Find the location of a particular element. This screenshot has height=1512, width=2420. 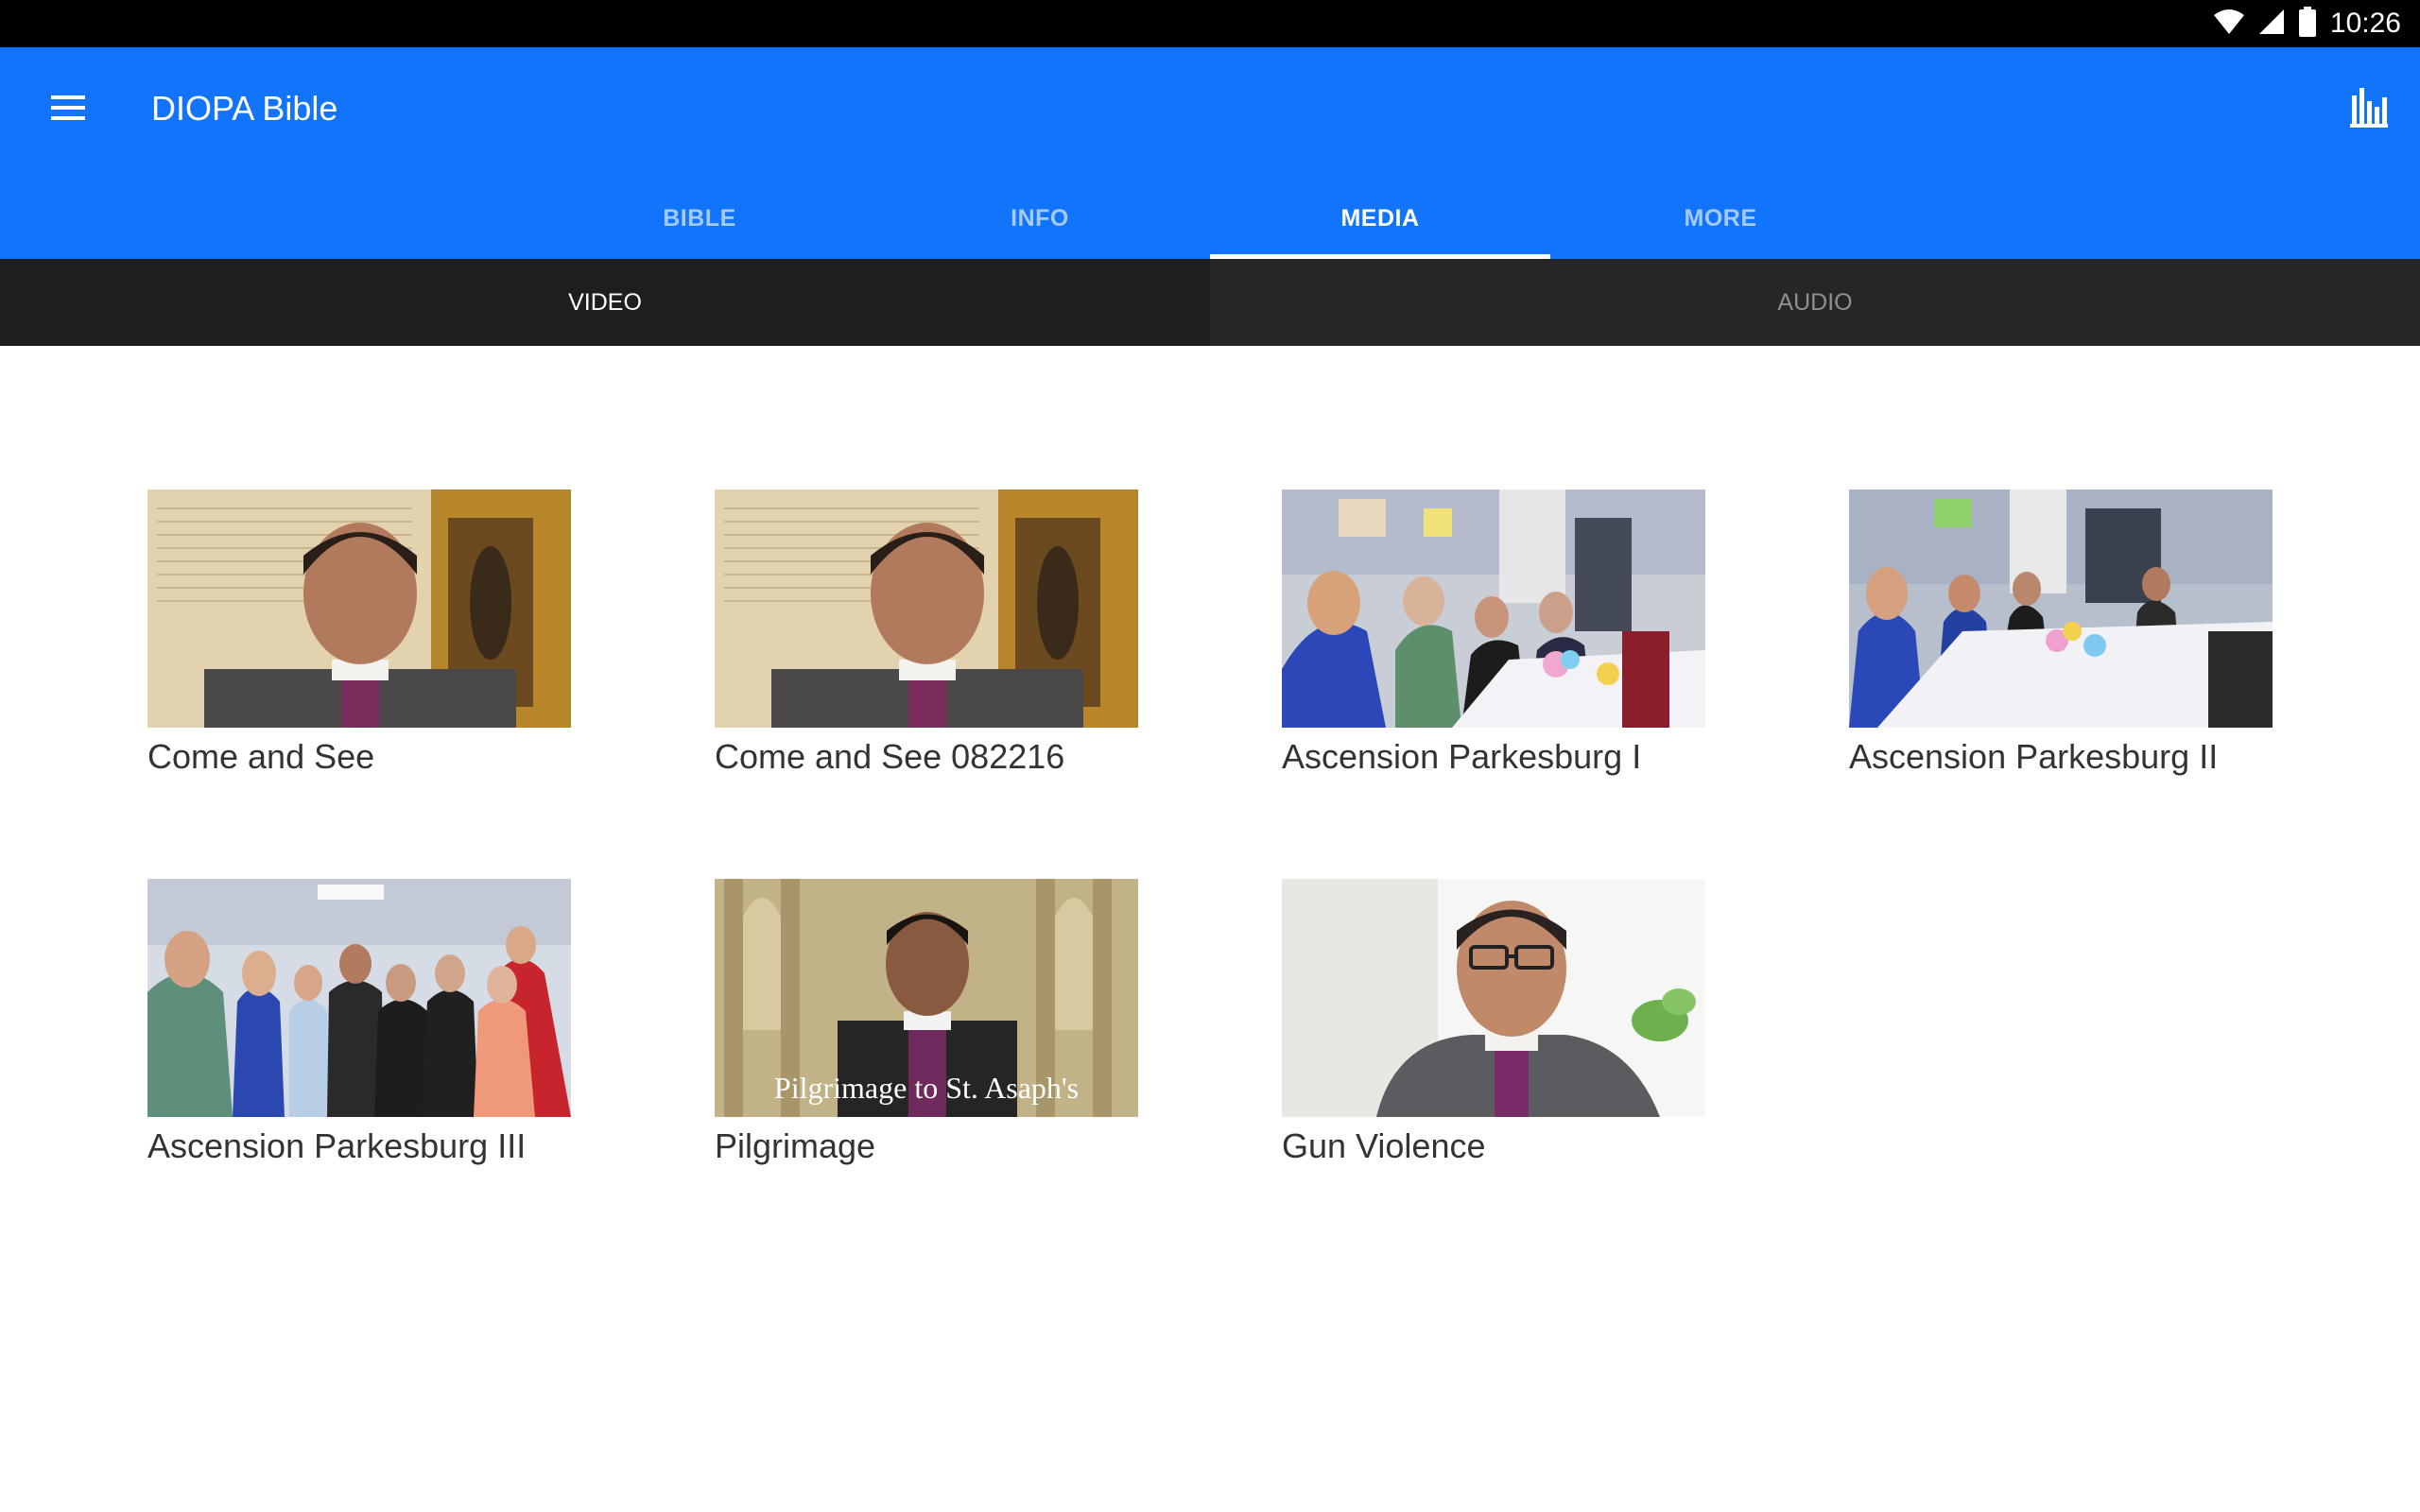

tab-more: MORE is located at coordinates (1720, 218).